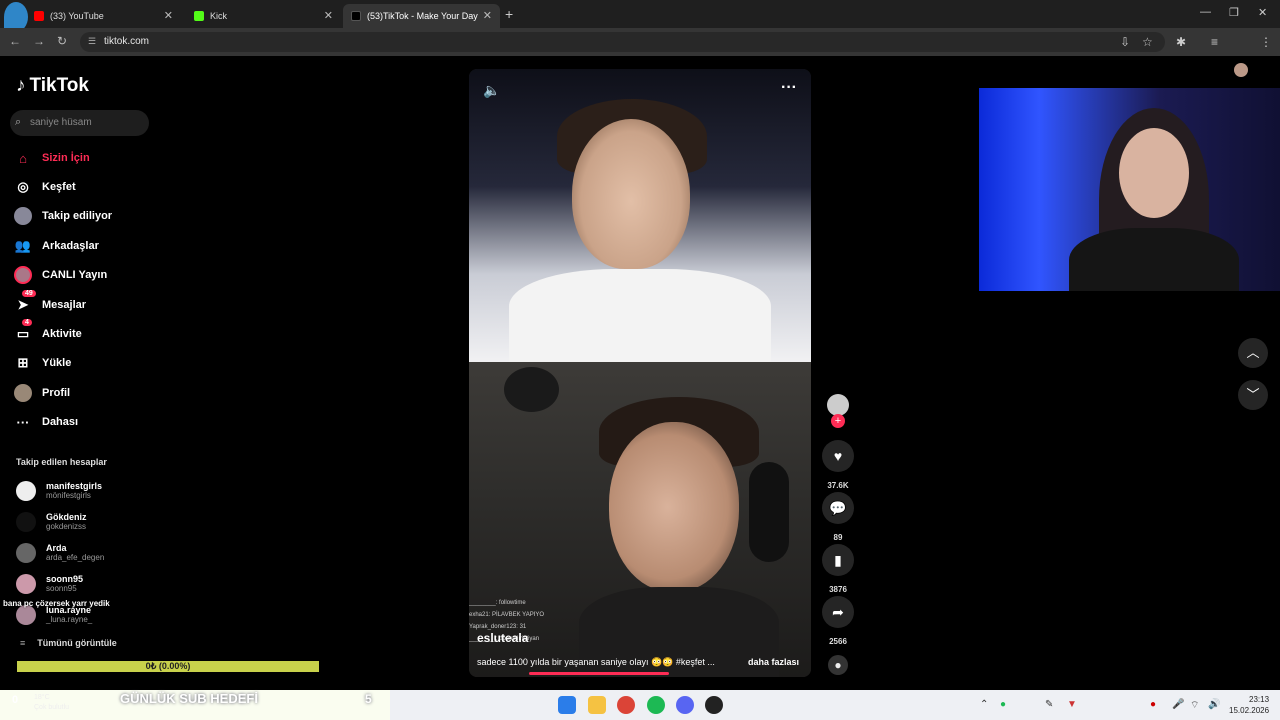 The height and width of the screenshot is (720, 1280). I want to click on goal-progress-text: 0₺ (0.00%), so click(168, 666).